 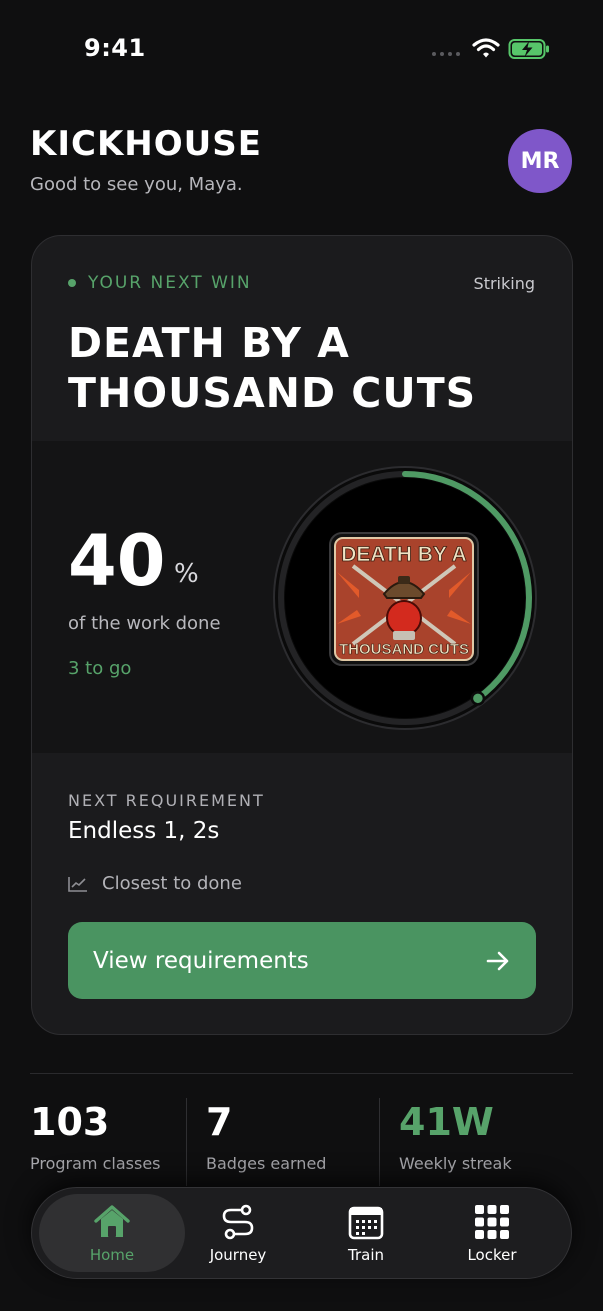 I want to click on stat-badges-earned: 7 Badges earned, so click(x=266, y=1142).